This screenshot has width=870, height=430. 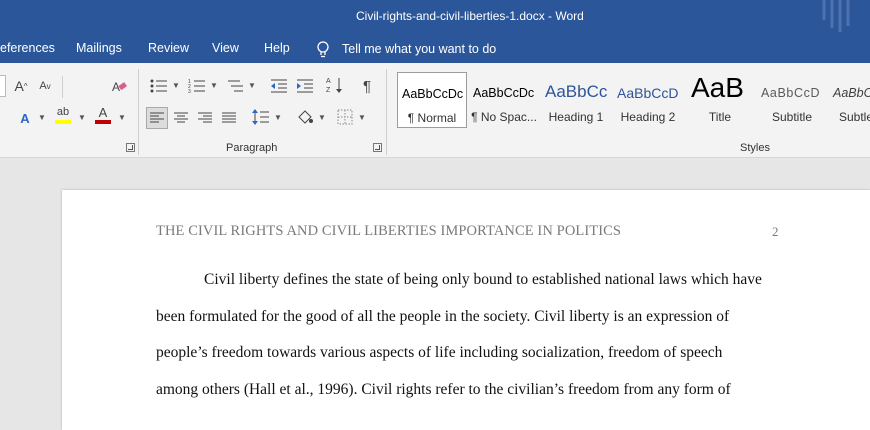 I want to click on tell-me-search: Tell me what you want to do, so click(x=406, y=49).